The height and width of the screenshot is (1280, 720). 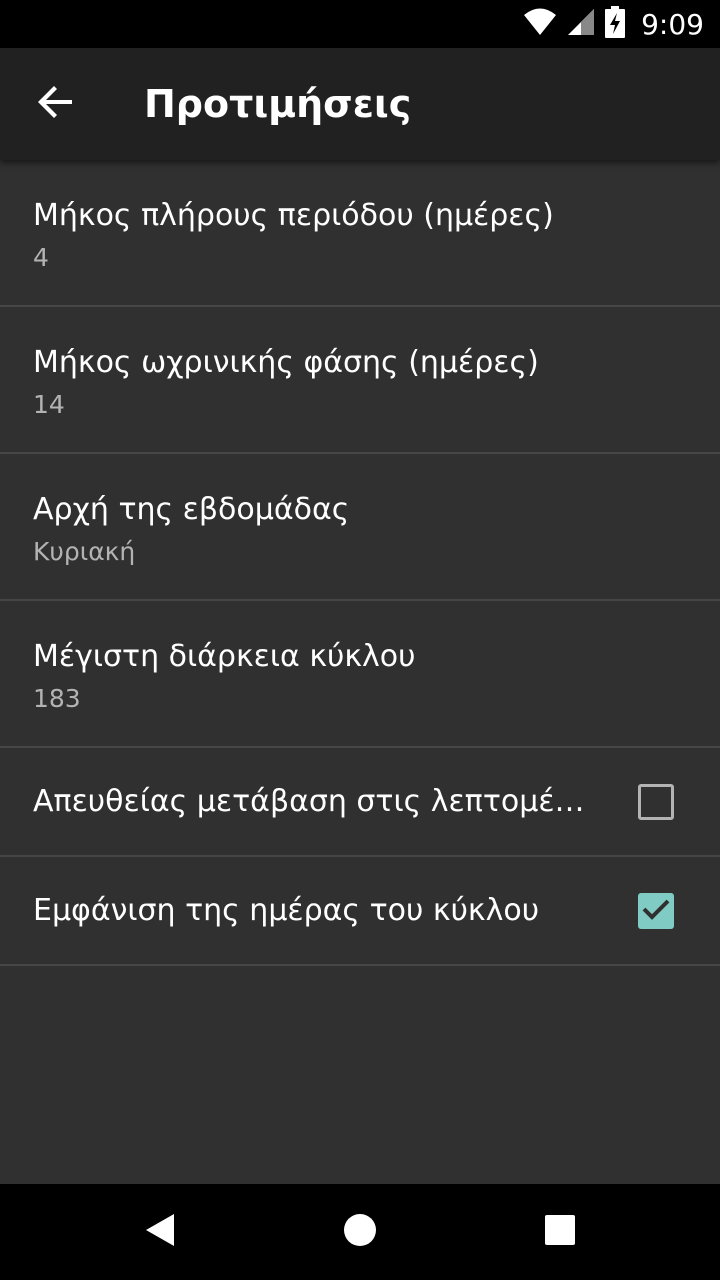 I want to click on pref-show-cycle-day: Εμφάνιση της ημέρας του κύκλου, so click(x=360, y=911).